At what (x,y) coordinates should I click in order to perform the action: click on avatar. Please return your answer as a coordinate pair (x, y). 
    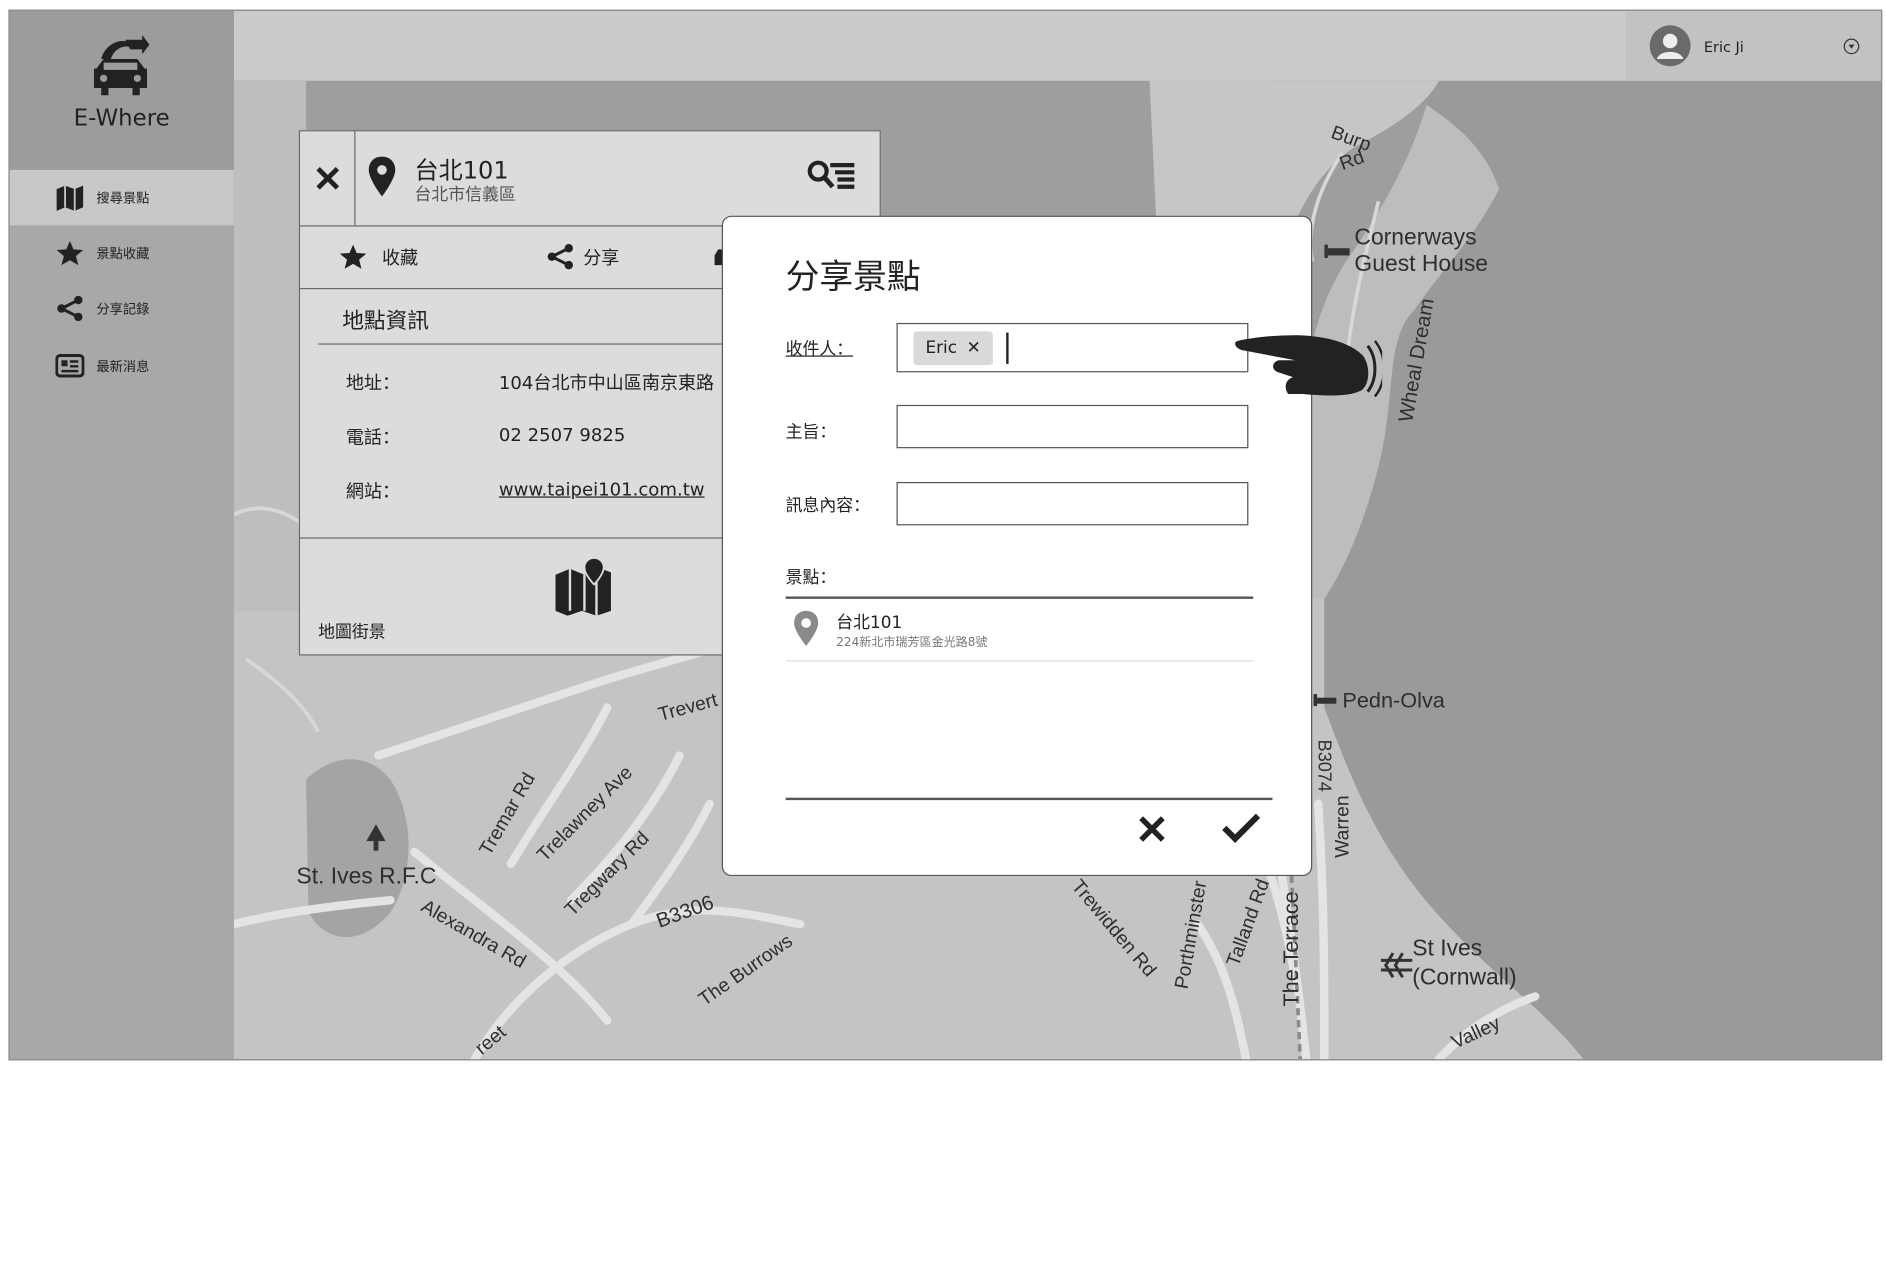
    Looking at the image, I should click on (1670, 46).